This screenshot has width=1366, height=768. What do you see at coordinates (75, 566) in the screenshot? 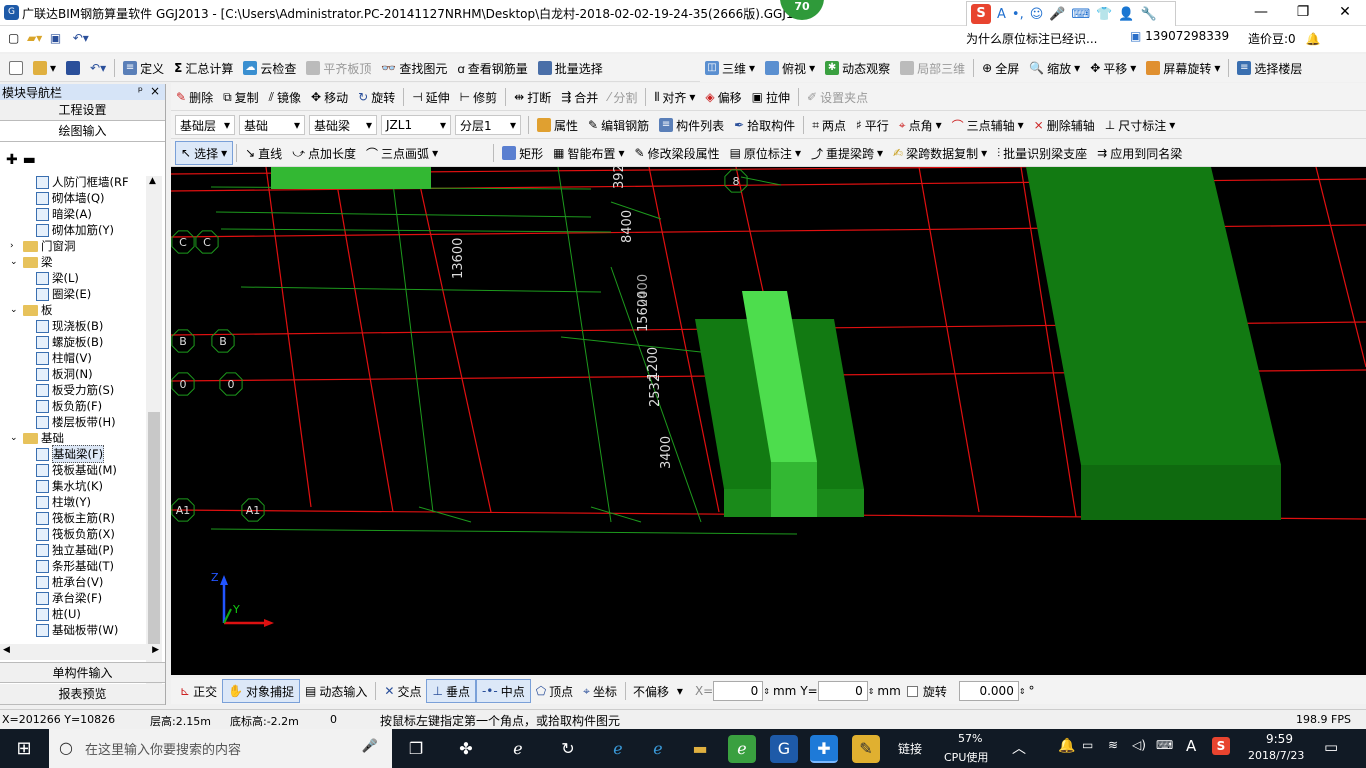
I see `tree-item: 条形基础(T)` at bounding box center [75, 566].